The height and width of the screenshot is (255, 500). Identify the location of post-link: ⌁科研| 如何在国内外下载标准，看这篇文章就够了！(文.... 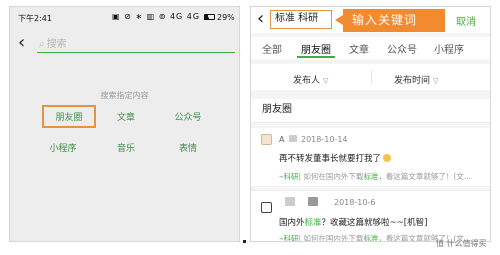
(375, 176).